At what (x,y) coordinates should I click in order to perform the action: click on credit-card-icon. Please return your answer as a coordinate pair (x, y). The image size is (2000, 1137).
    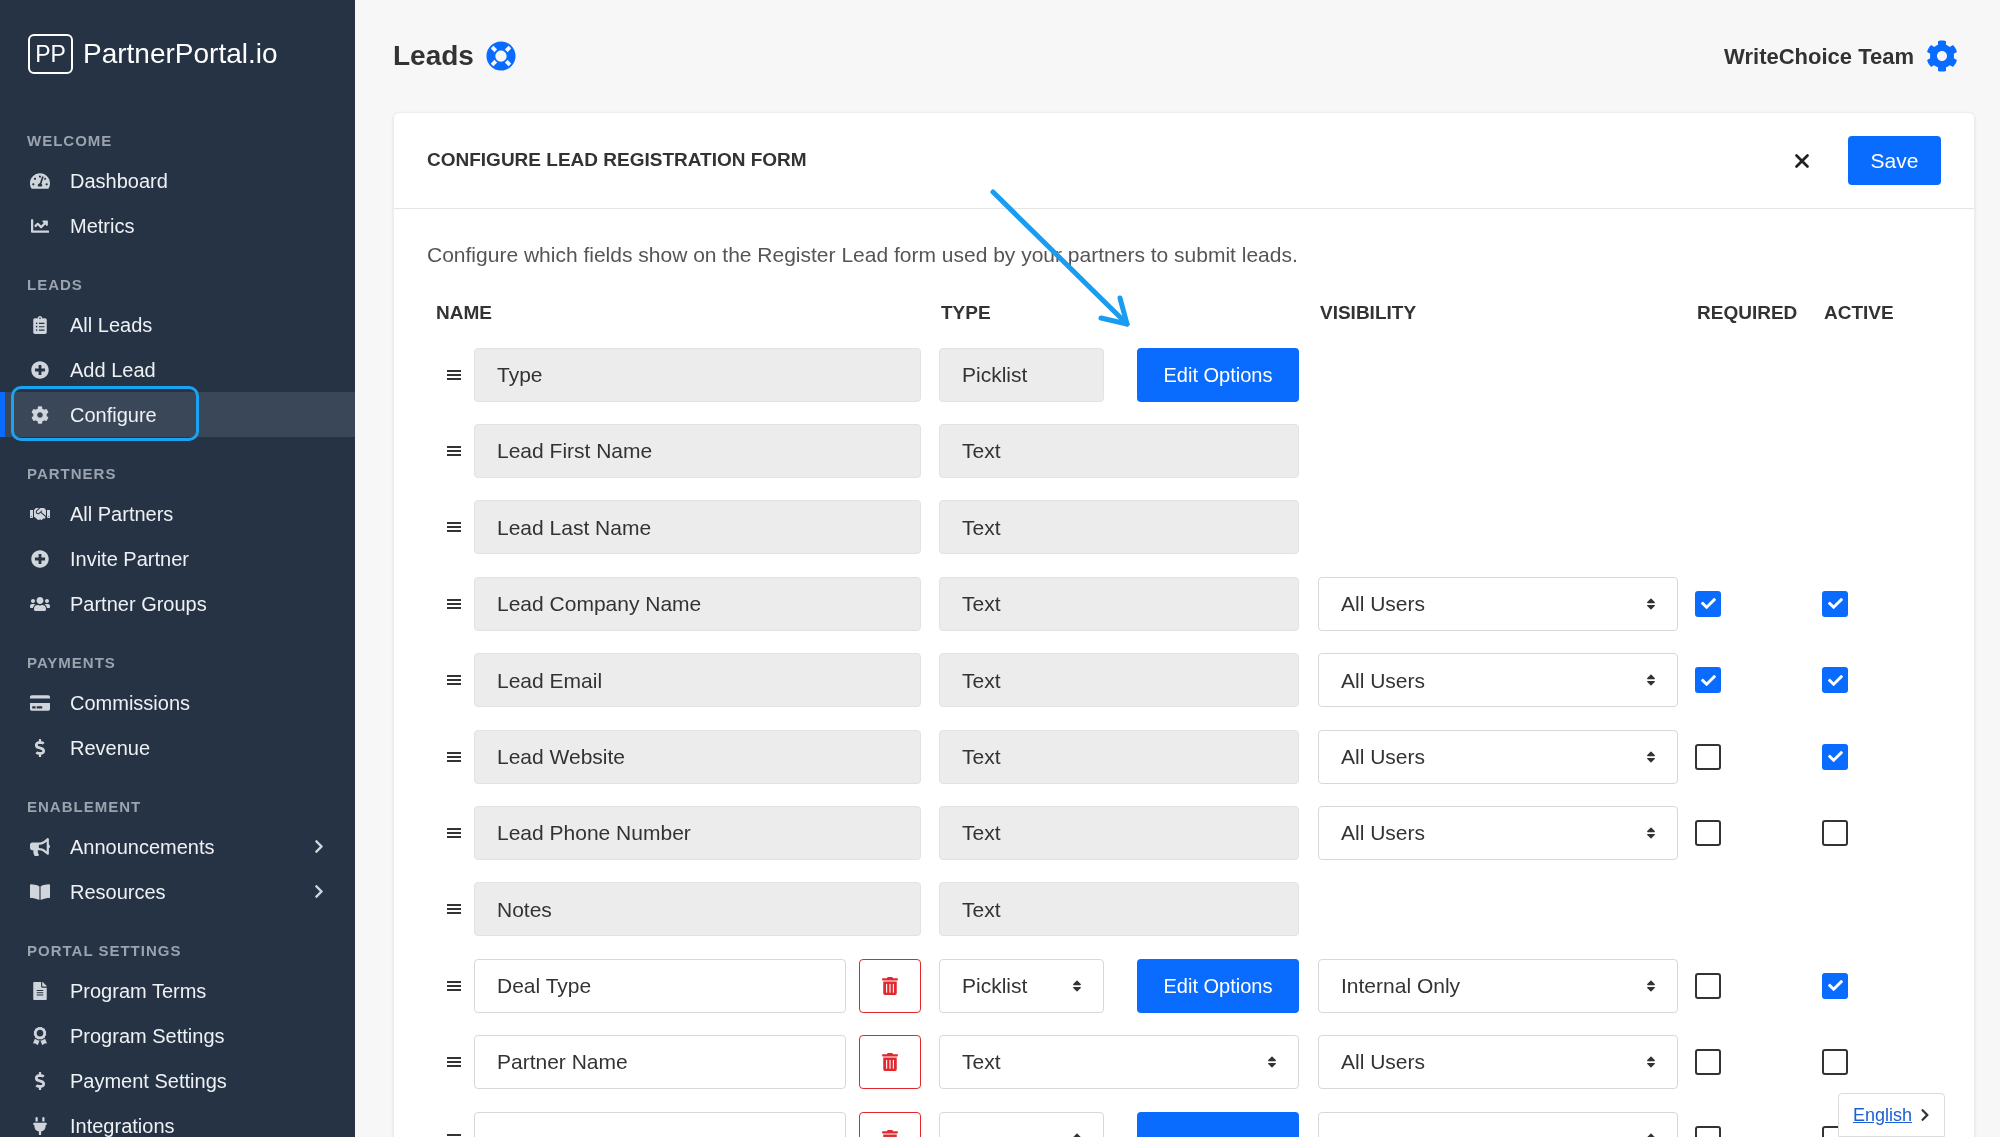
    Looking at the image, I should click on (40, 702).